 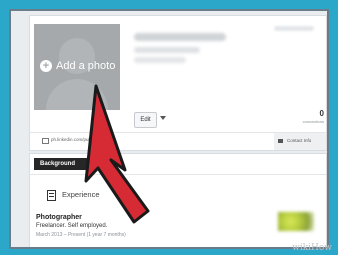 What do you see at coordinates (145, 120) in the screenshot?
I see `edit-profile-button: Edit` at bounding box center [145, 120].